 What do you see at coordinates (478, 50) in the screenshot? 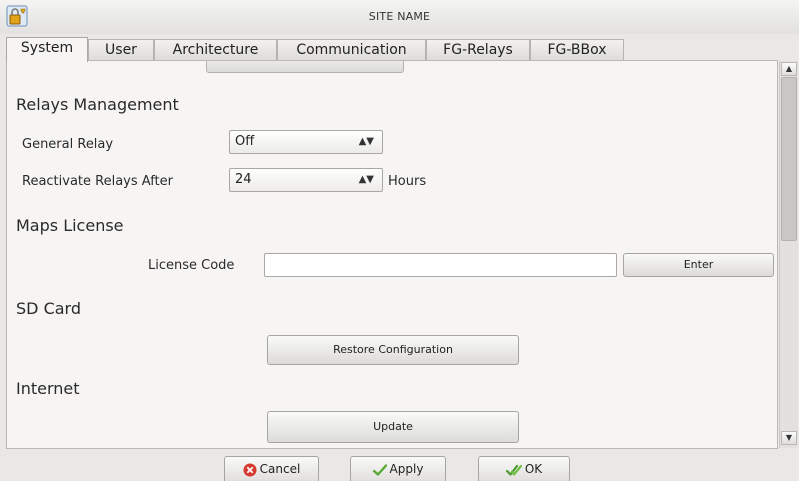
I see `tab-fg-relays: FG-Relays` at bounding box center [478, 50].